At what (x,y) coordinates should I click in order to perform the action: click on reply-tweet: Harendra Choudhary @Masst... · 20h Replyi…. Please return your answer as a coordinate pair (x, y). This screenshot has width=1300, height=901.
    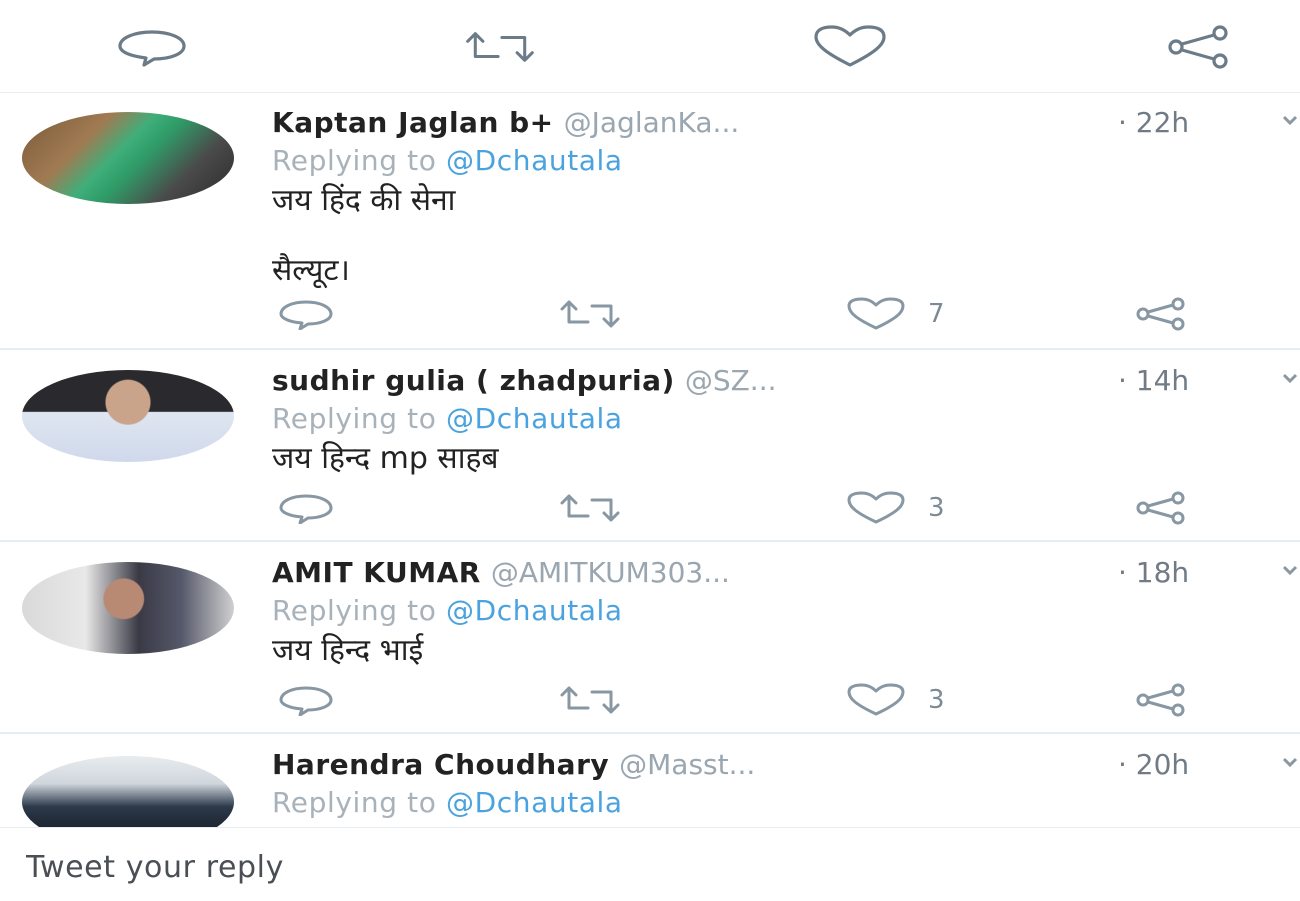
    Looking at the image, I should click on (650, 780).